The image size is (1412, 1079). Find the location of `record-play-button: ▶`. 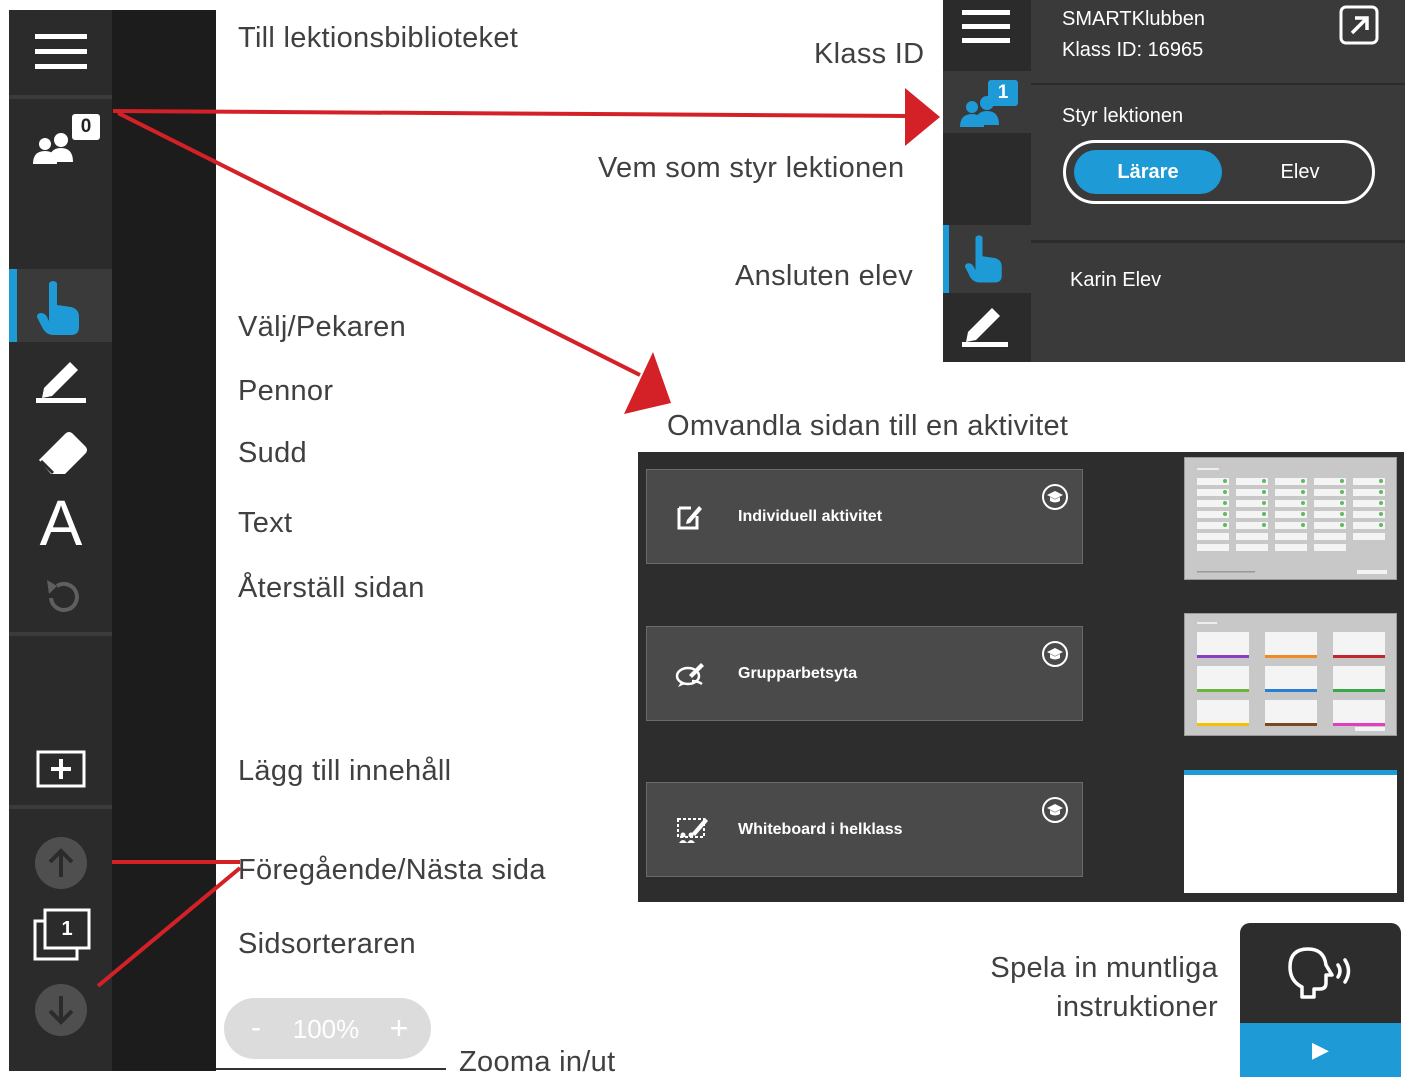

record-play-button: ▶ is located at coordinates (1320, 1050).